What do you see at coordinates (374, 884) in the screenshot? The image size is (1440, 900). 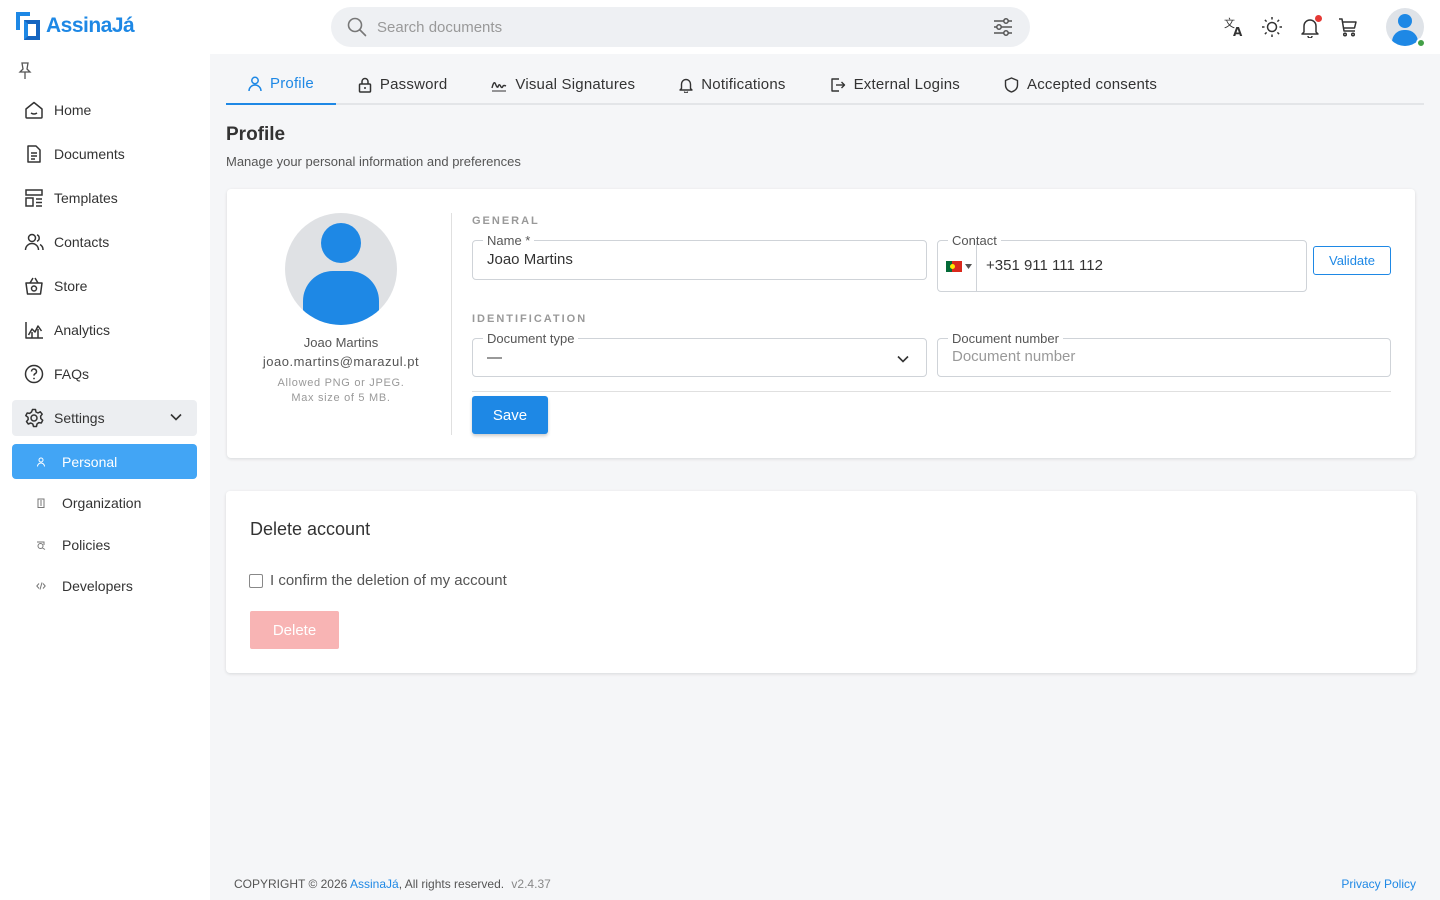 I see `footer-brand-link: AssinaJá` at bounding box center [374, 884].